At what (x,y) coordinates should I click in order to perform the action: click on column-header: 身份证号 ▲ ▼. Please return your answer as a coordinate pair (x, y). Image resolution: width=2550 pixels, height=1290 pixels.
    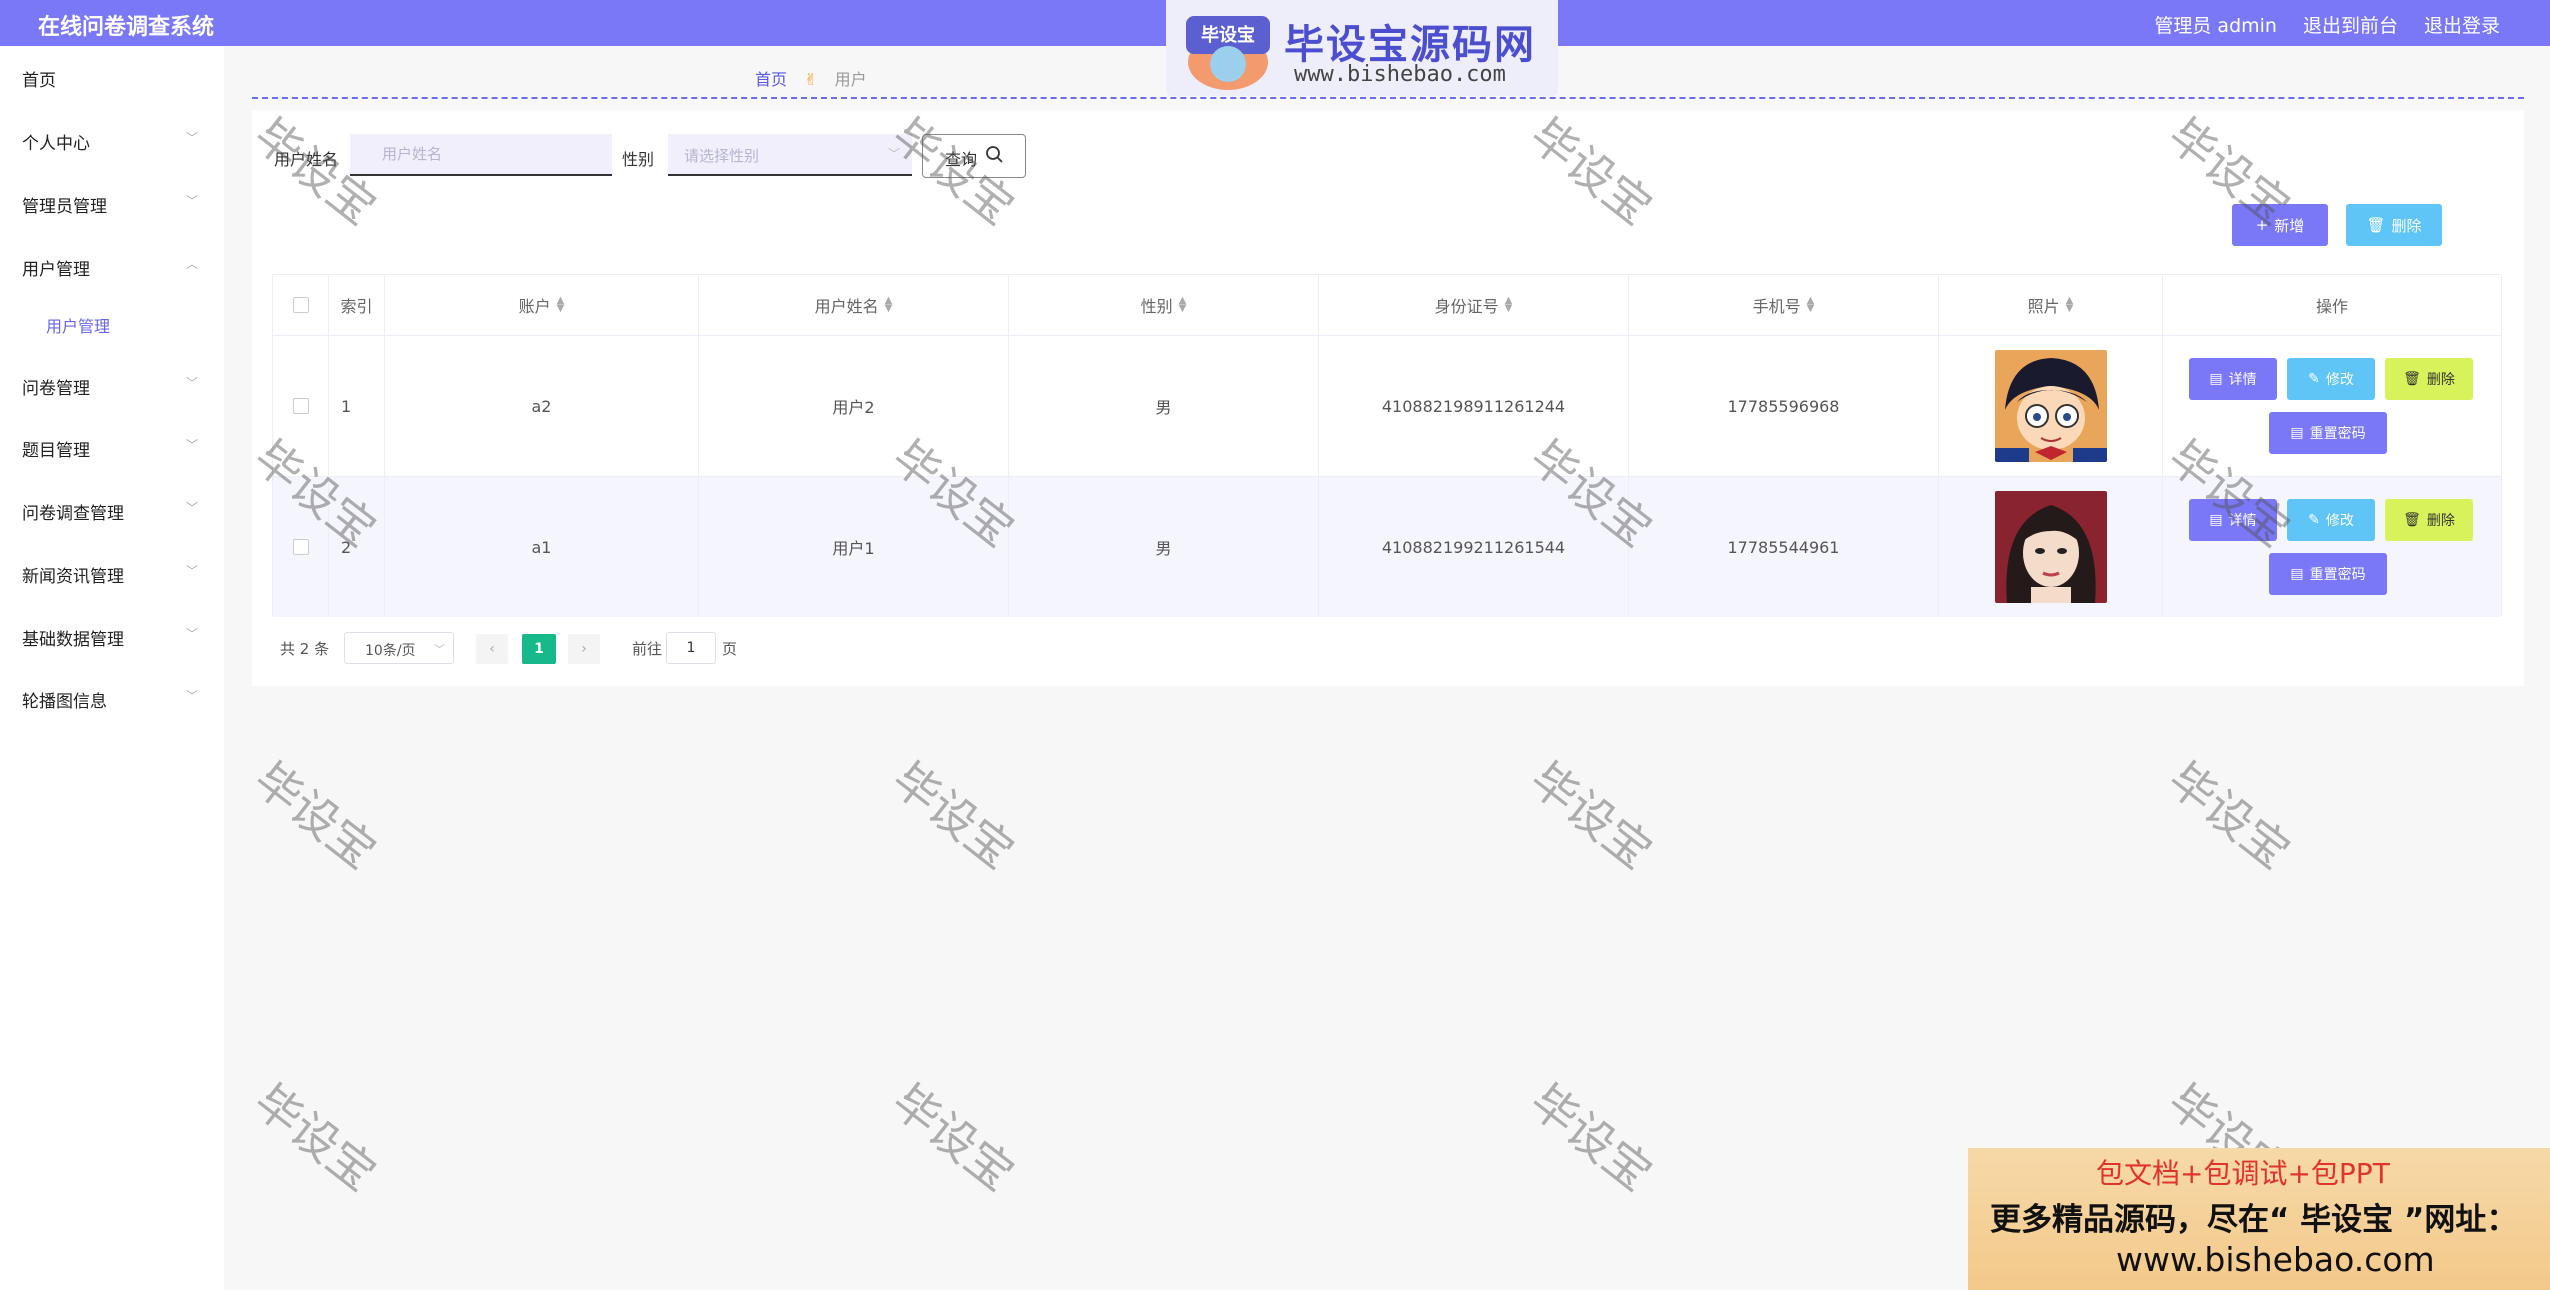
    Looking at the image, I should click on (1474, 305).